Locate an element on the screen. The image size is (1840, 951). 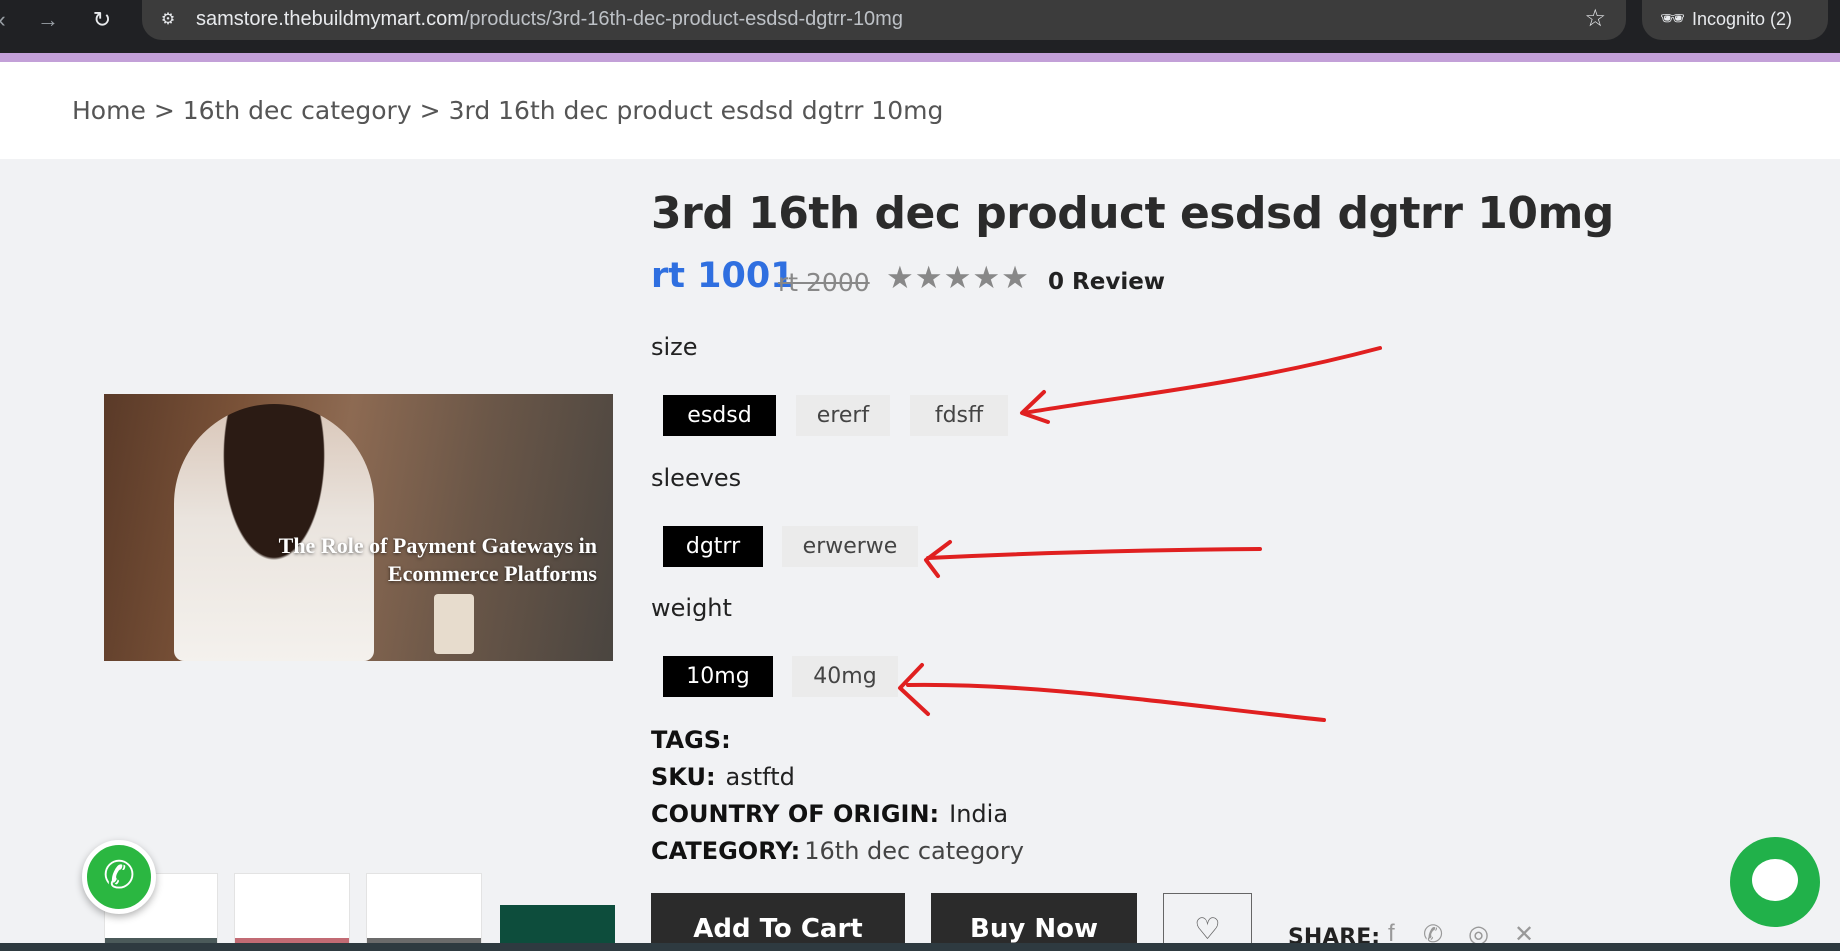
whatsapp-icon: ✆ is located at coordinates (119, 876).